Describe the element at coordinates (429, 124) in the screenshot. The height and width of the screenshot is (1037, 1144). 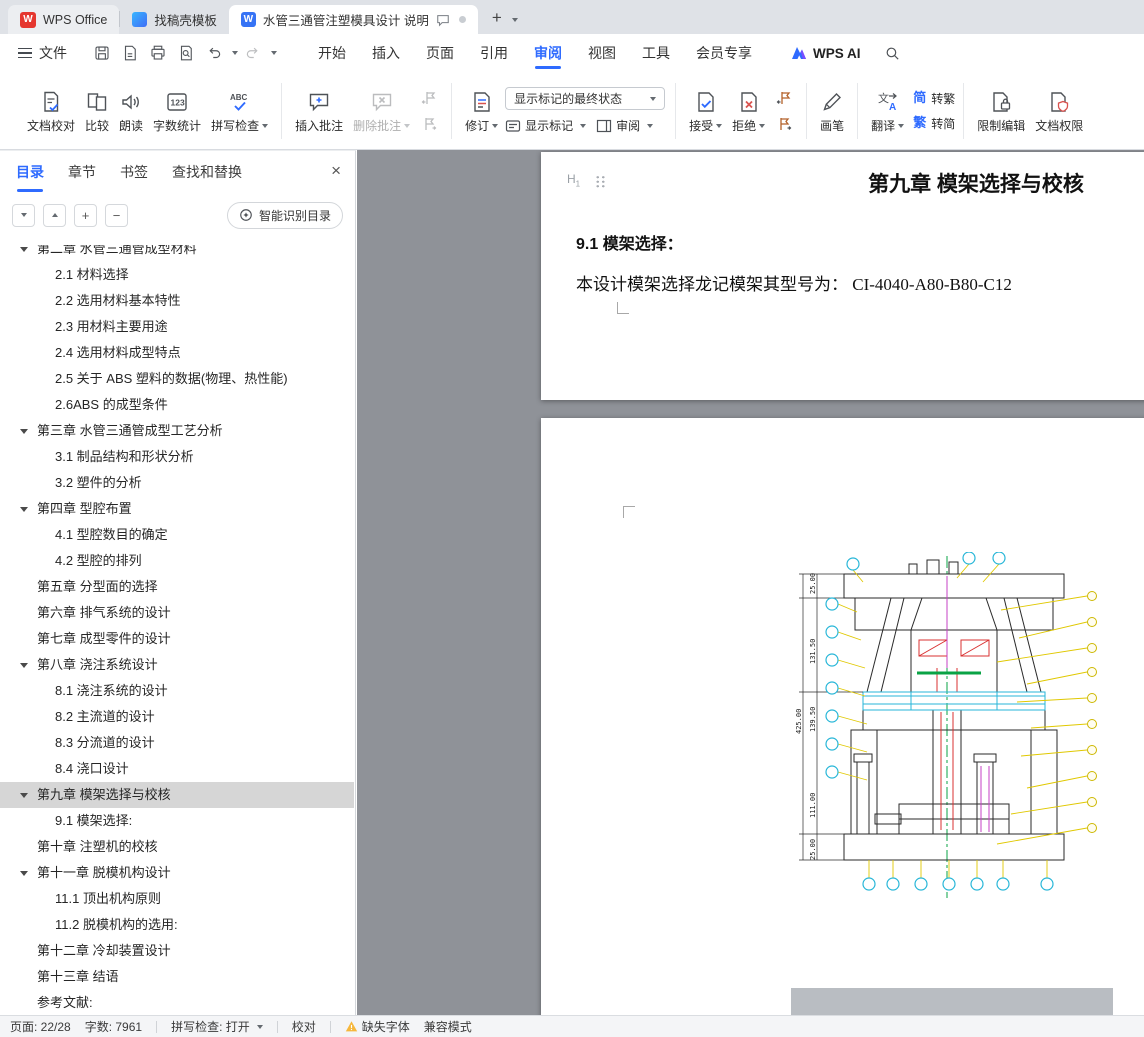
I see `next-comment-button` at that location.